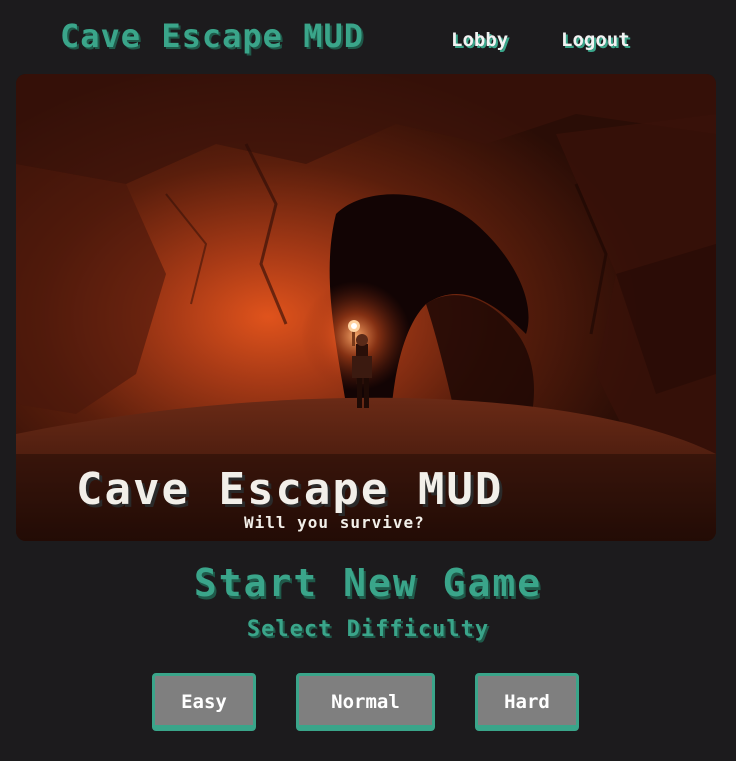 The image size is (736, 761). What do you see at coordinates (368, 583) in the screenshot?
I see `start-game-heading: Start New Game` at bounding box center [368, 583].